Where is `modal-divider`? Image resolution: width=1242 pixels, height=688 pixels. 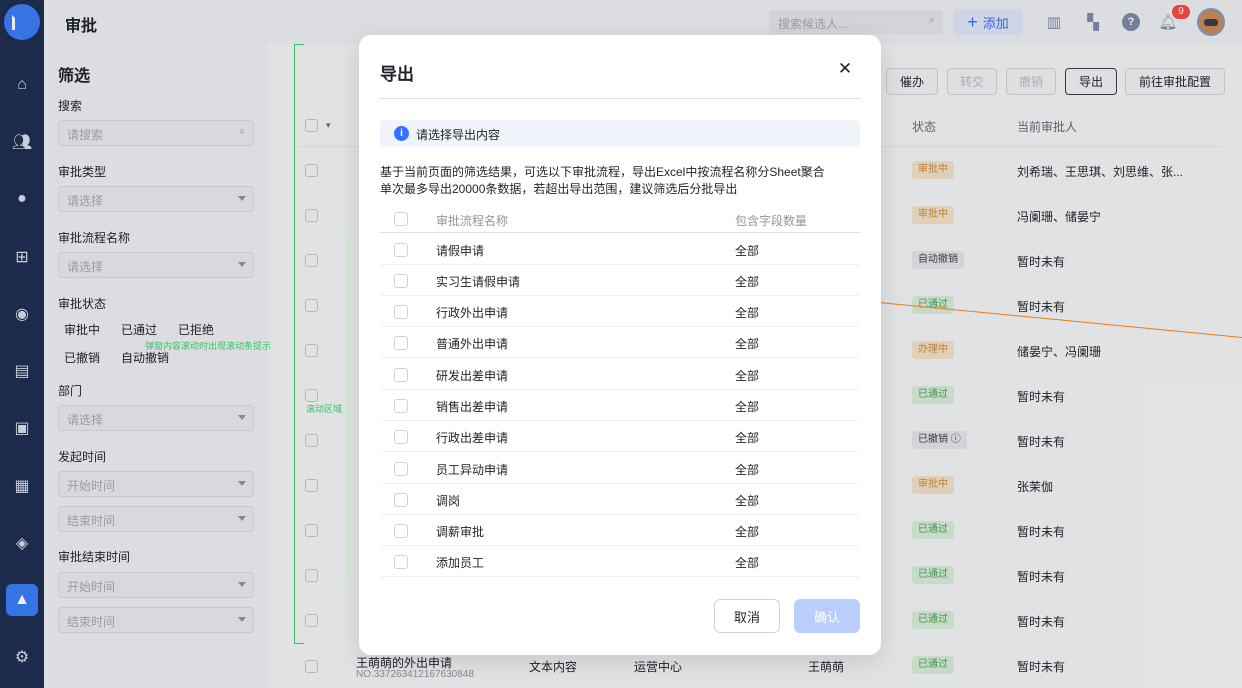 modal-divider is located at coordinates (620, 98).